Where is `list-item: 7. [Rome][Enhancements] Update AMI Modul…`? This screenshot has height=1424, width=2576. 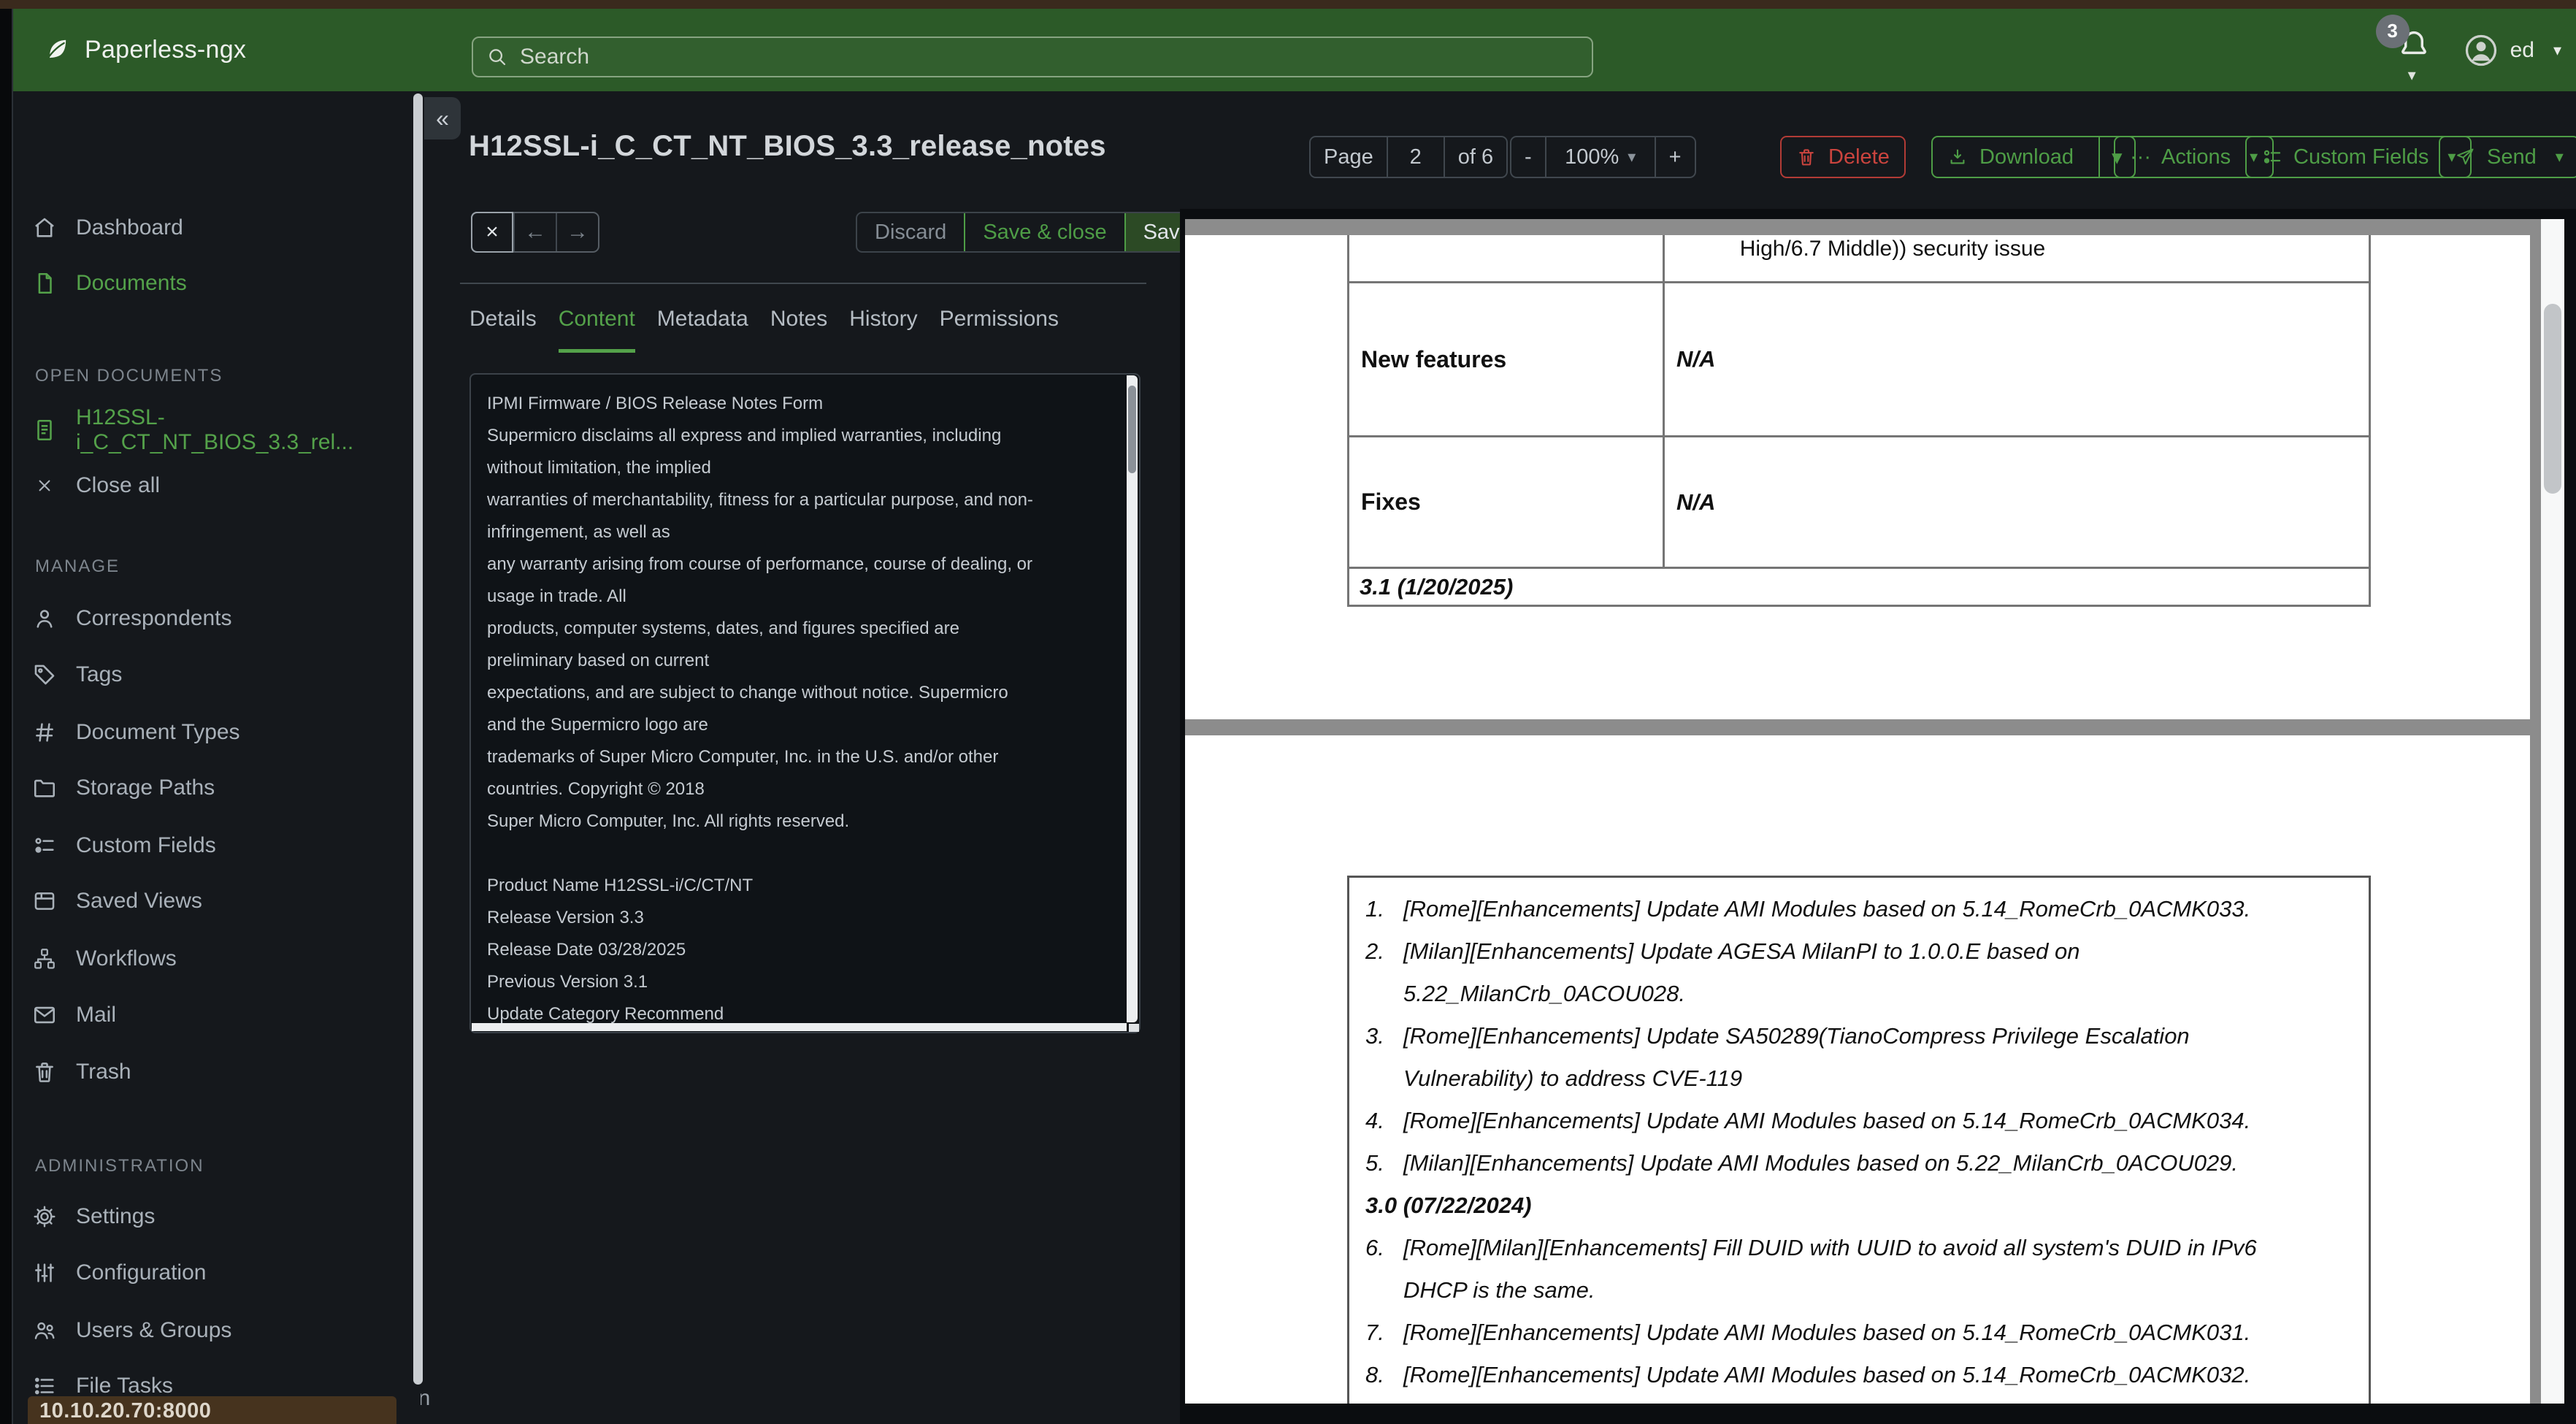 list-item: 7. [Rome][Enhancements] Update AMI Modul… is located at coordinates (1861, 1333).